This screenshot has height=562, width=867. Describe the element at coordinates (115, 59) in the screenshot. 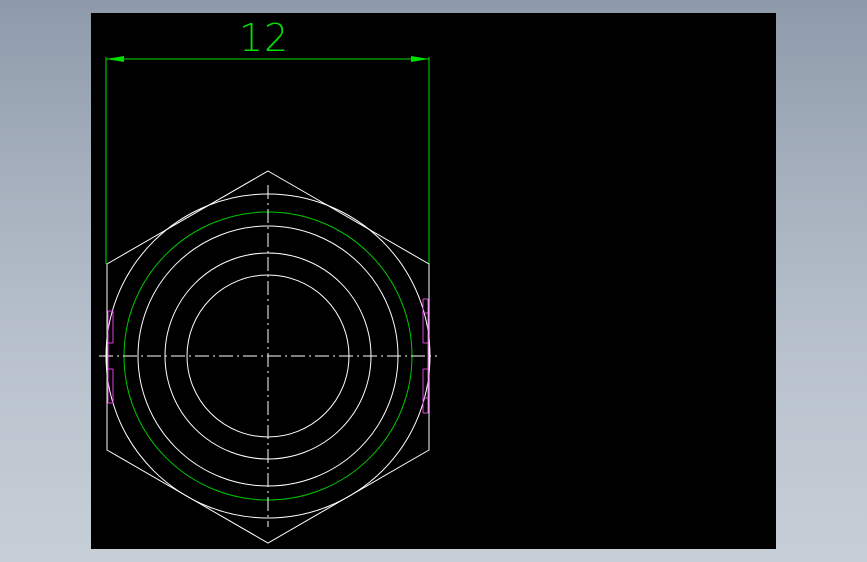

I see `dimension-arrow-left` at that location.